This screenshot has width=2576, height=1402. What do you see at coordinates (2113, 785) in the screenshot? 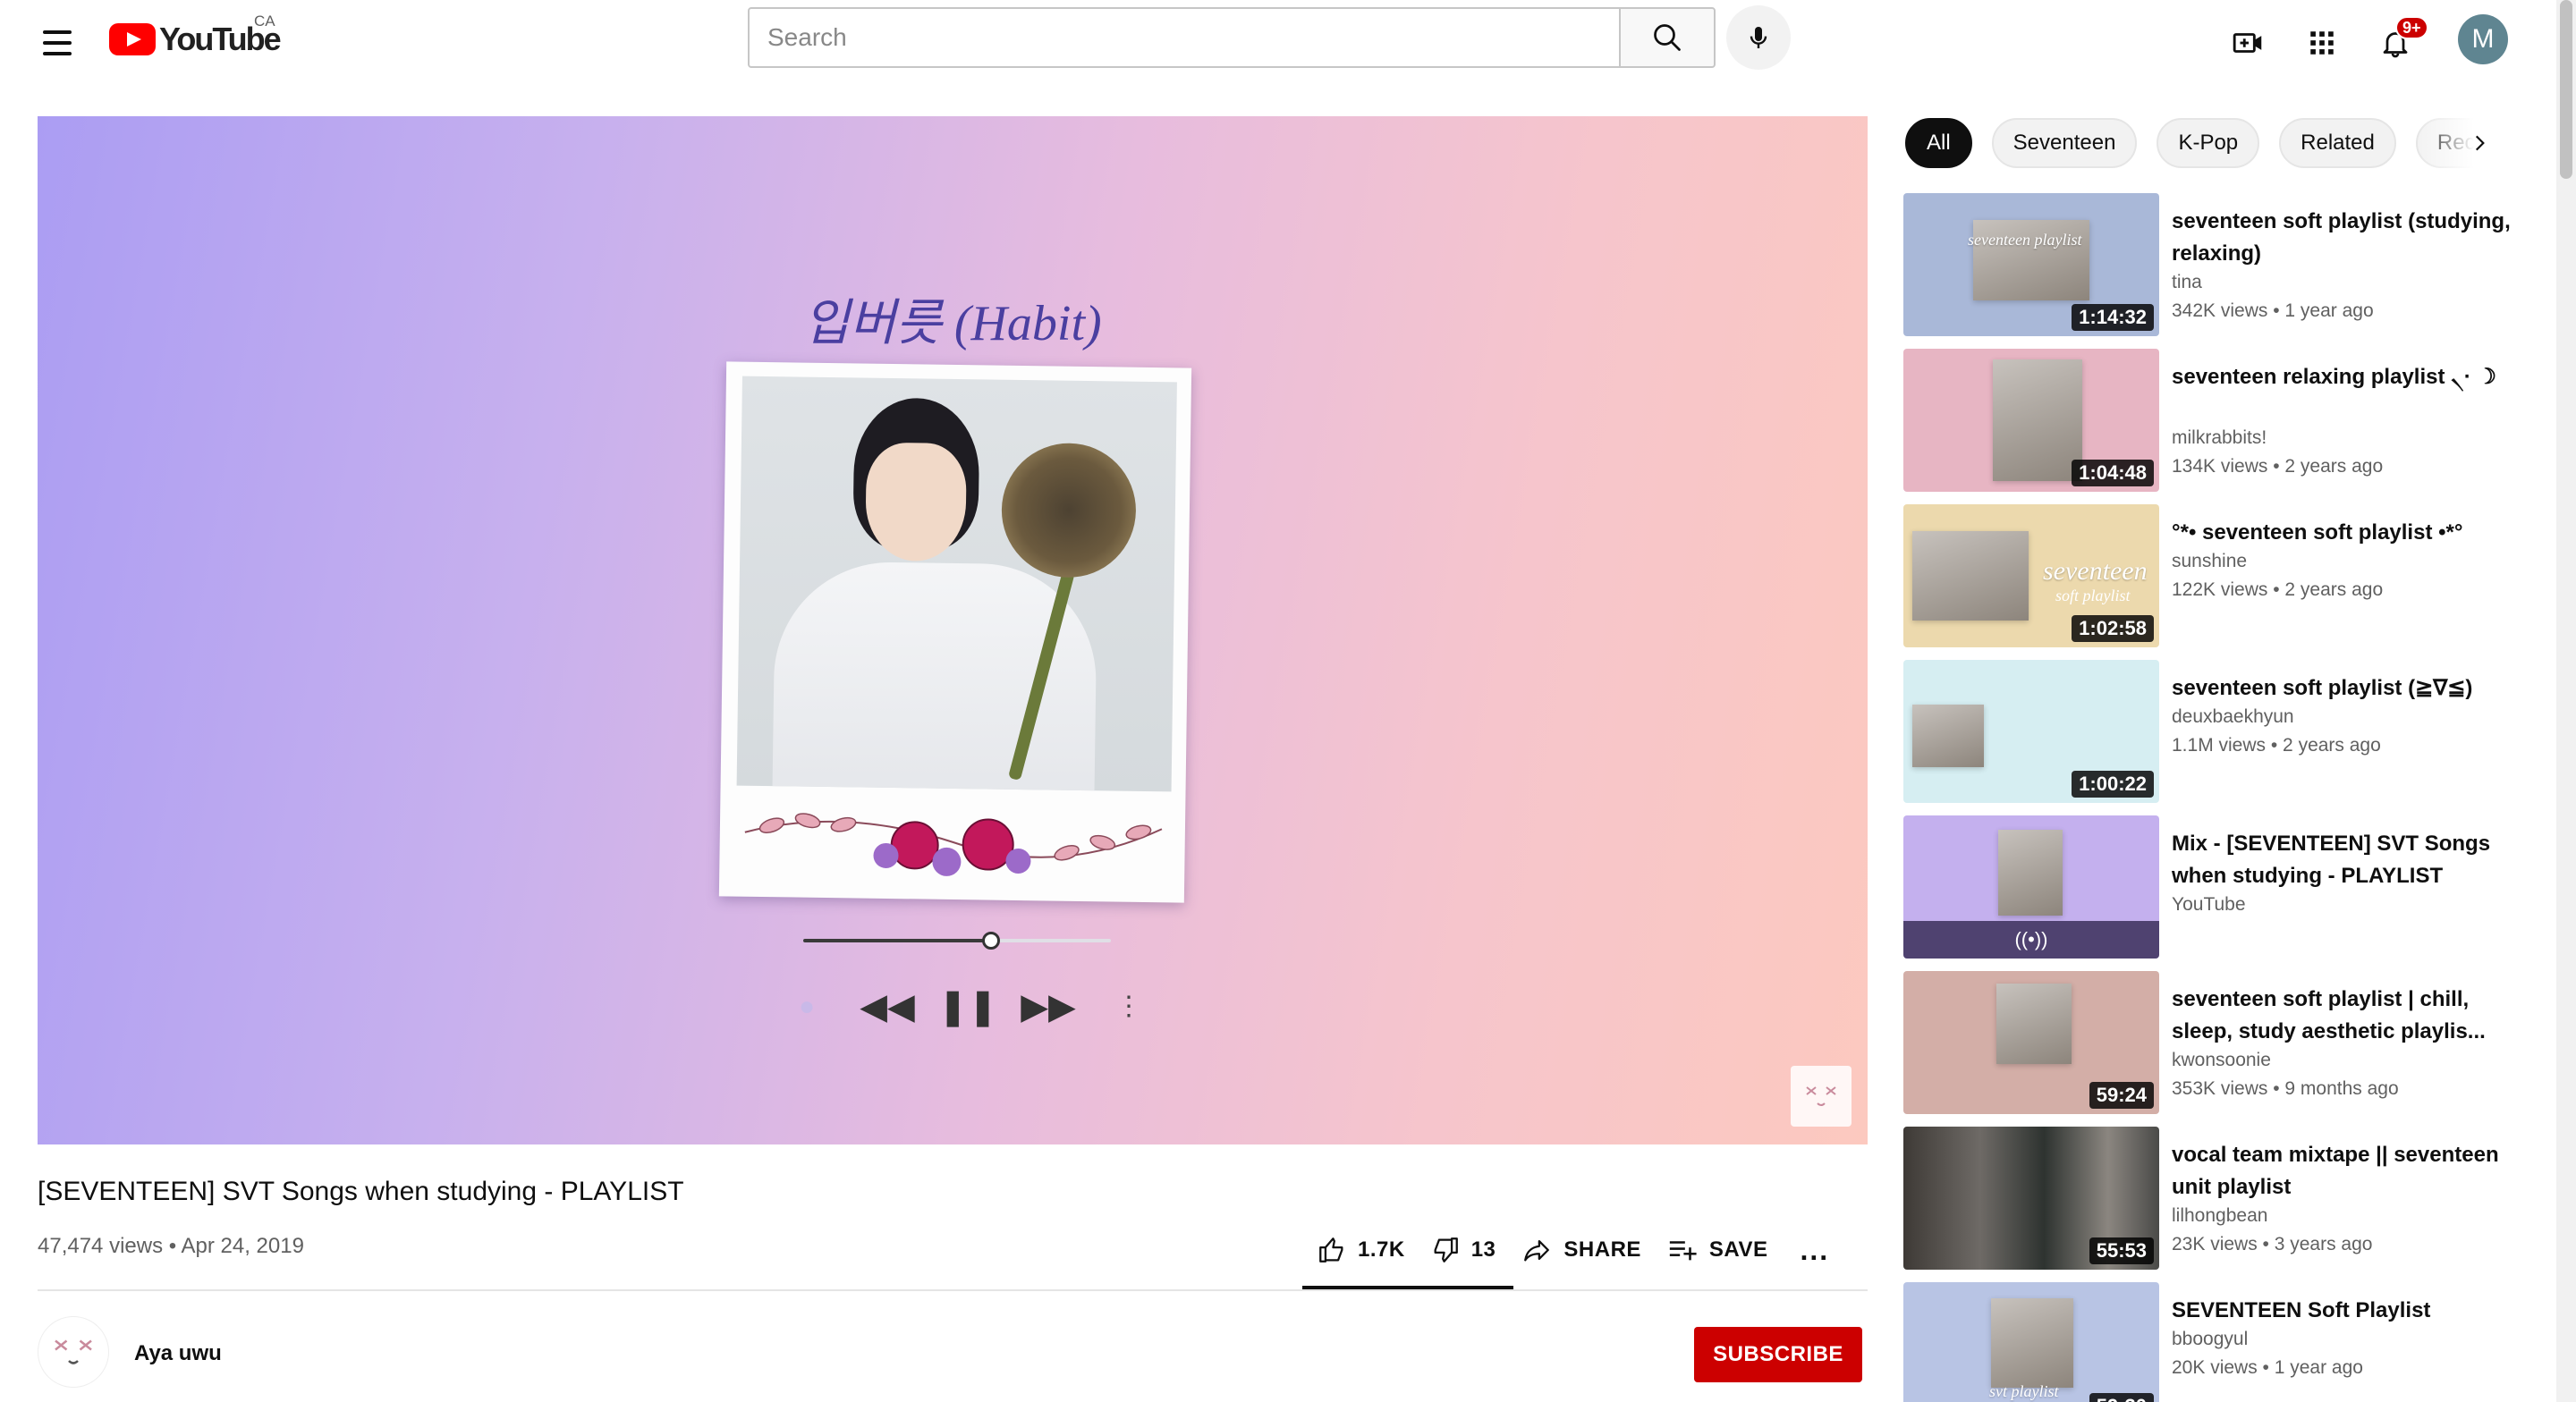
I see `duration-badge: 1:00:22` at bounding box center [2113, 785].